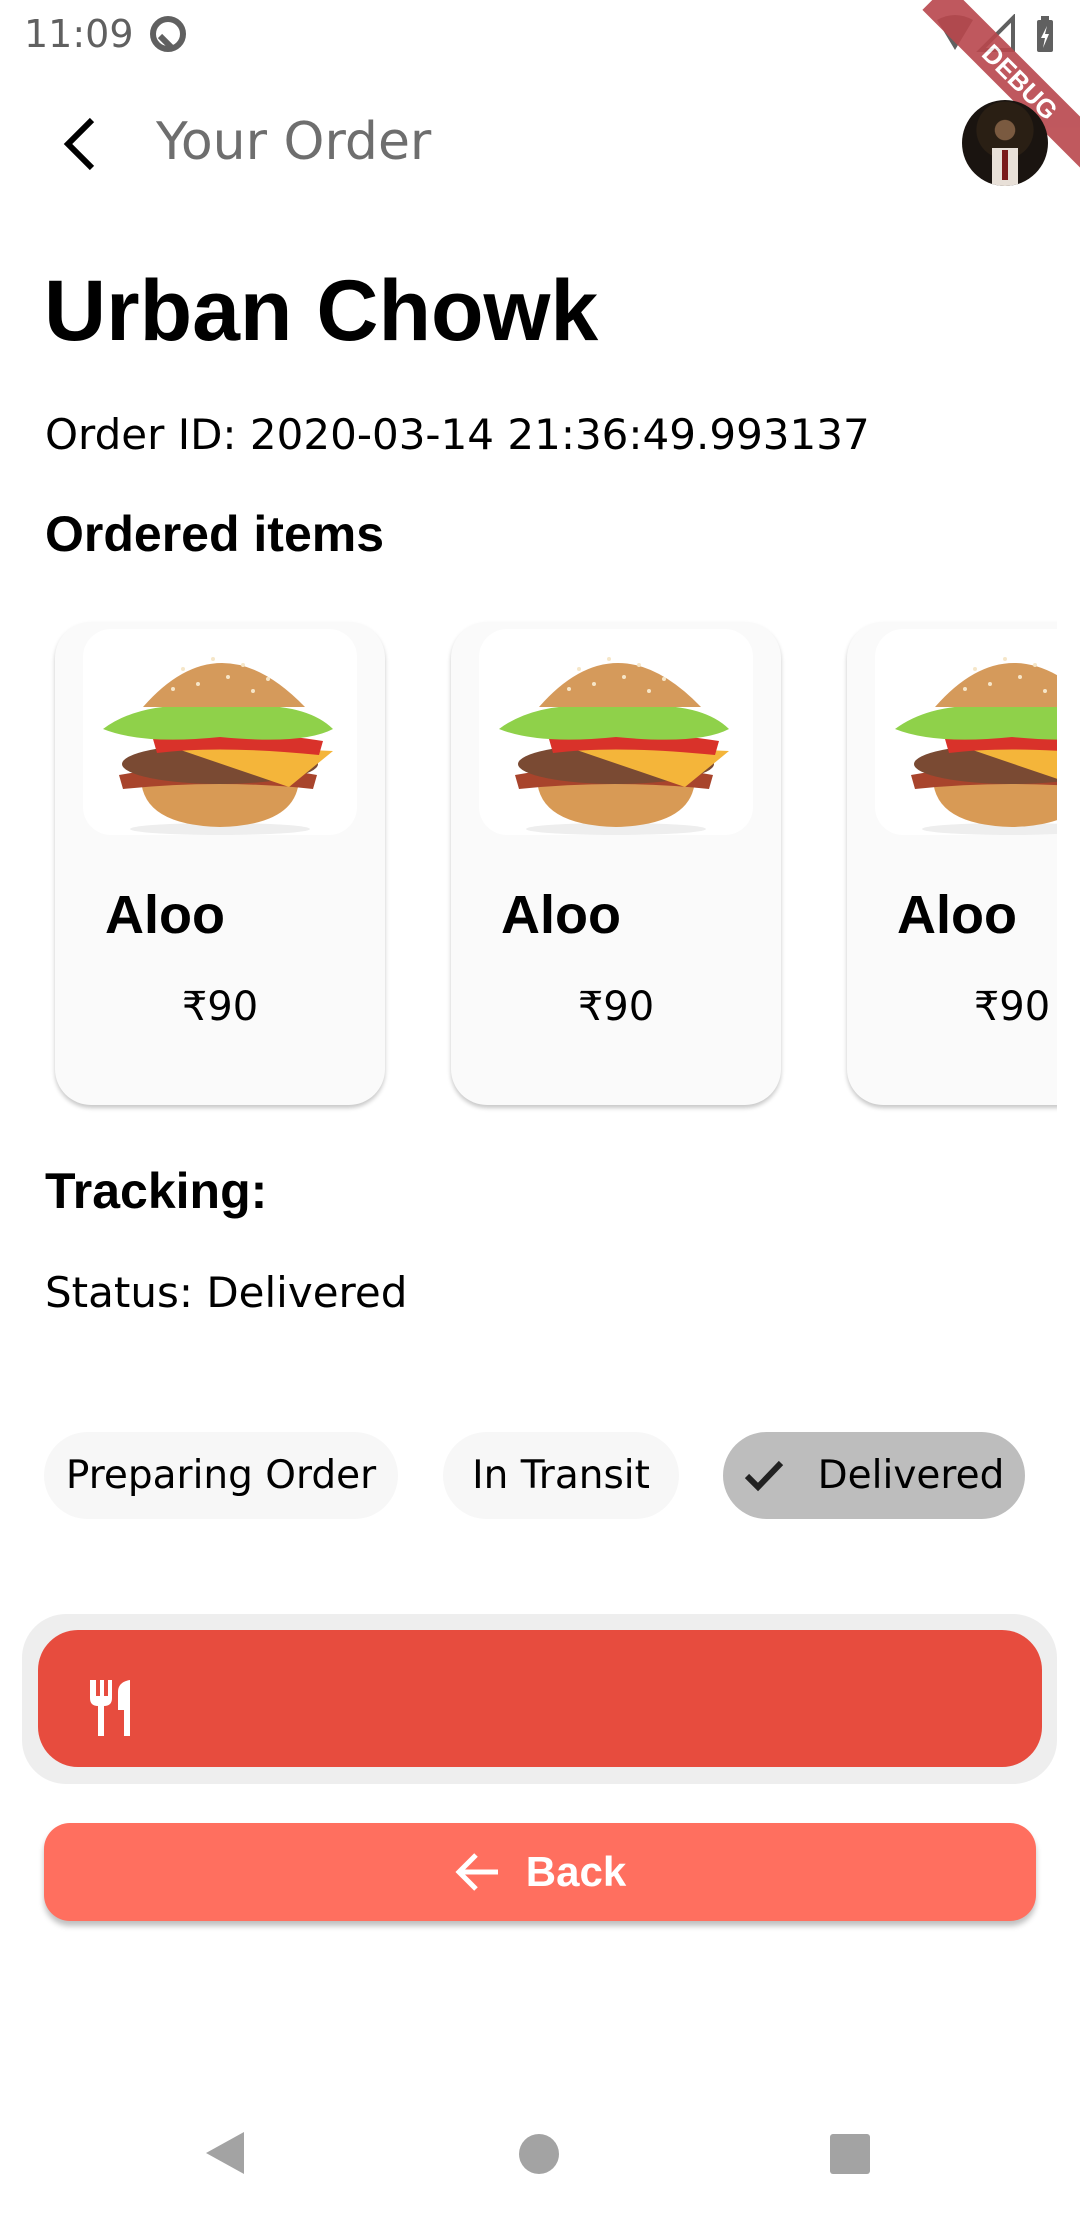 Image resolution: width=1080 pixels, height=2220 pixels. I want to click on order-status: Status: Delivered, so click(226, 1292).